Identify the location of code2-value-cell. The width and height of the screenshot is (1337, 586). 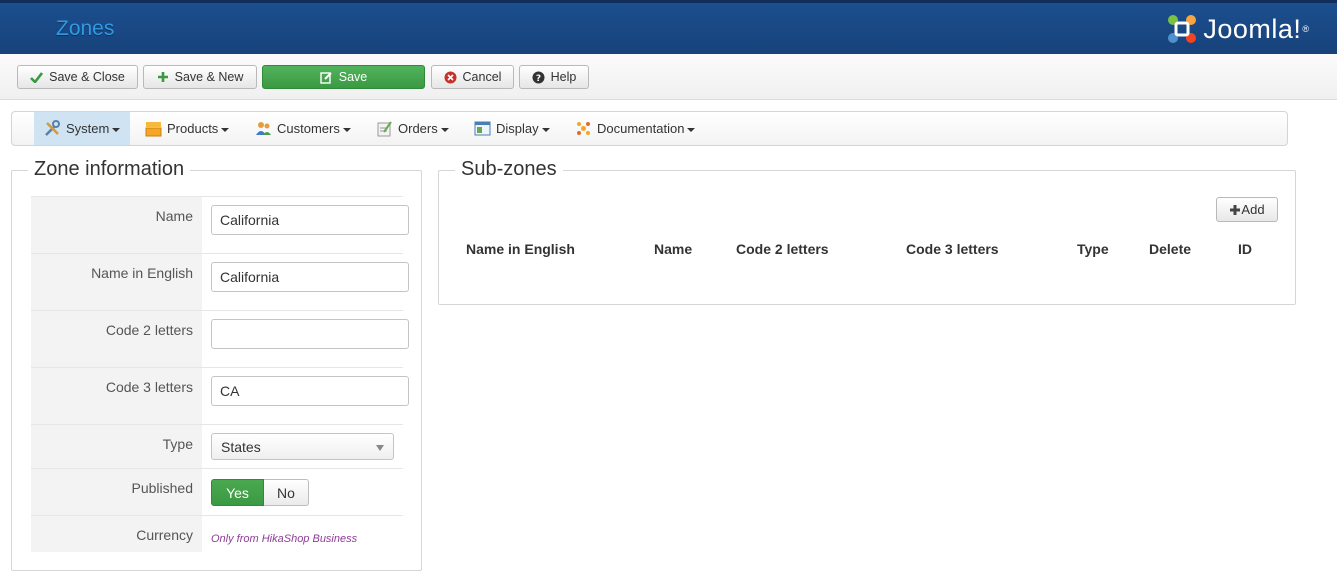
(305, 339).